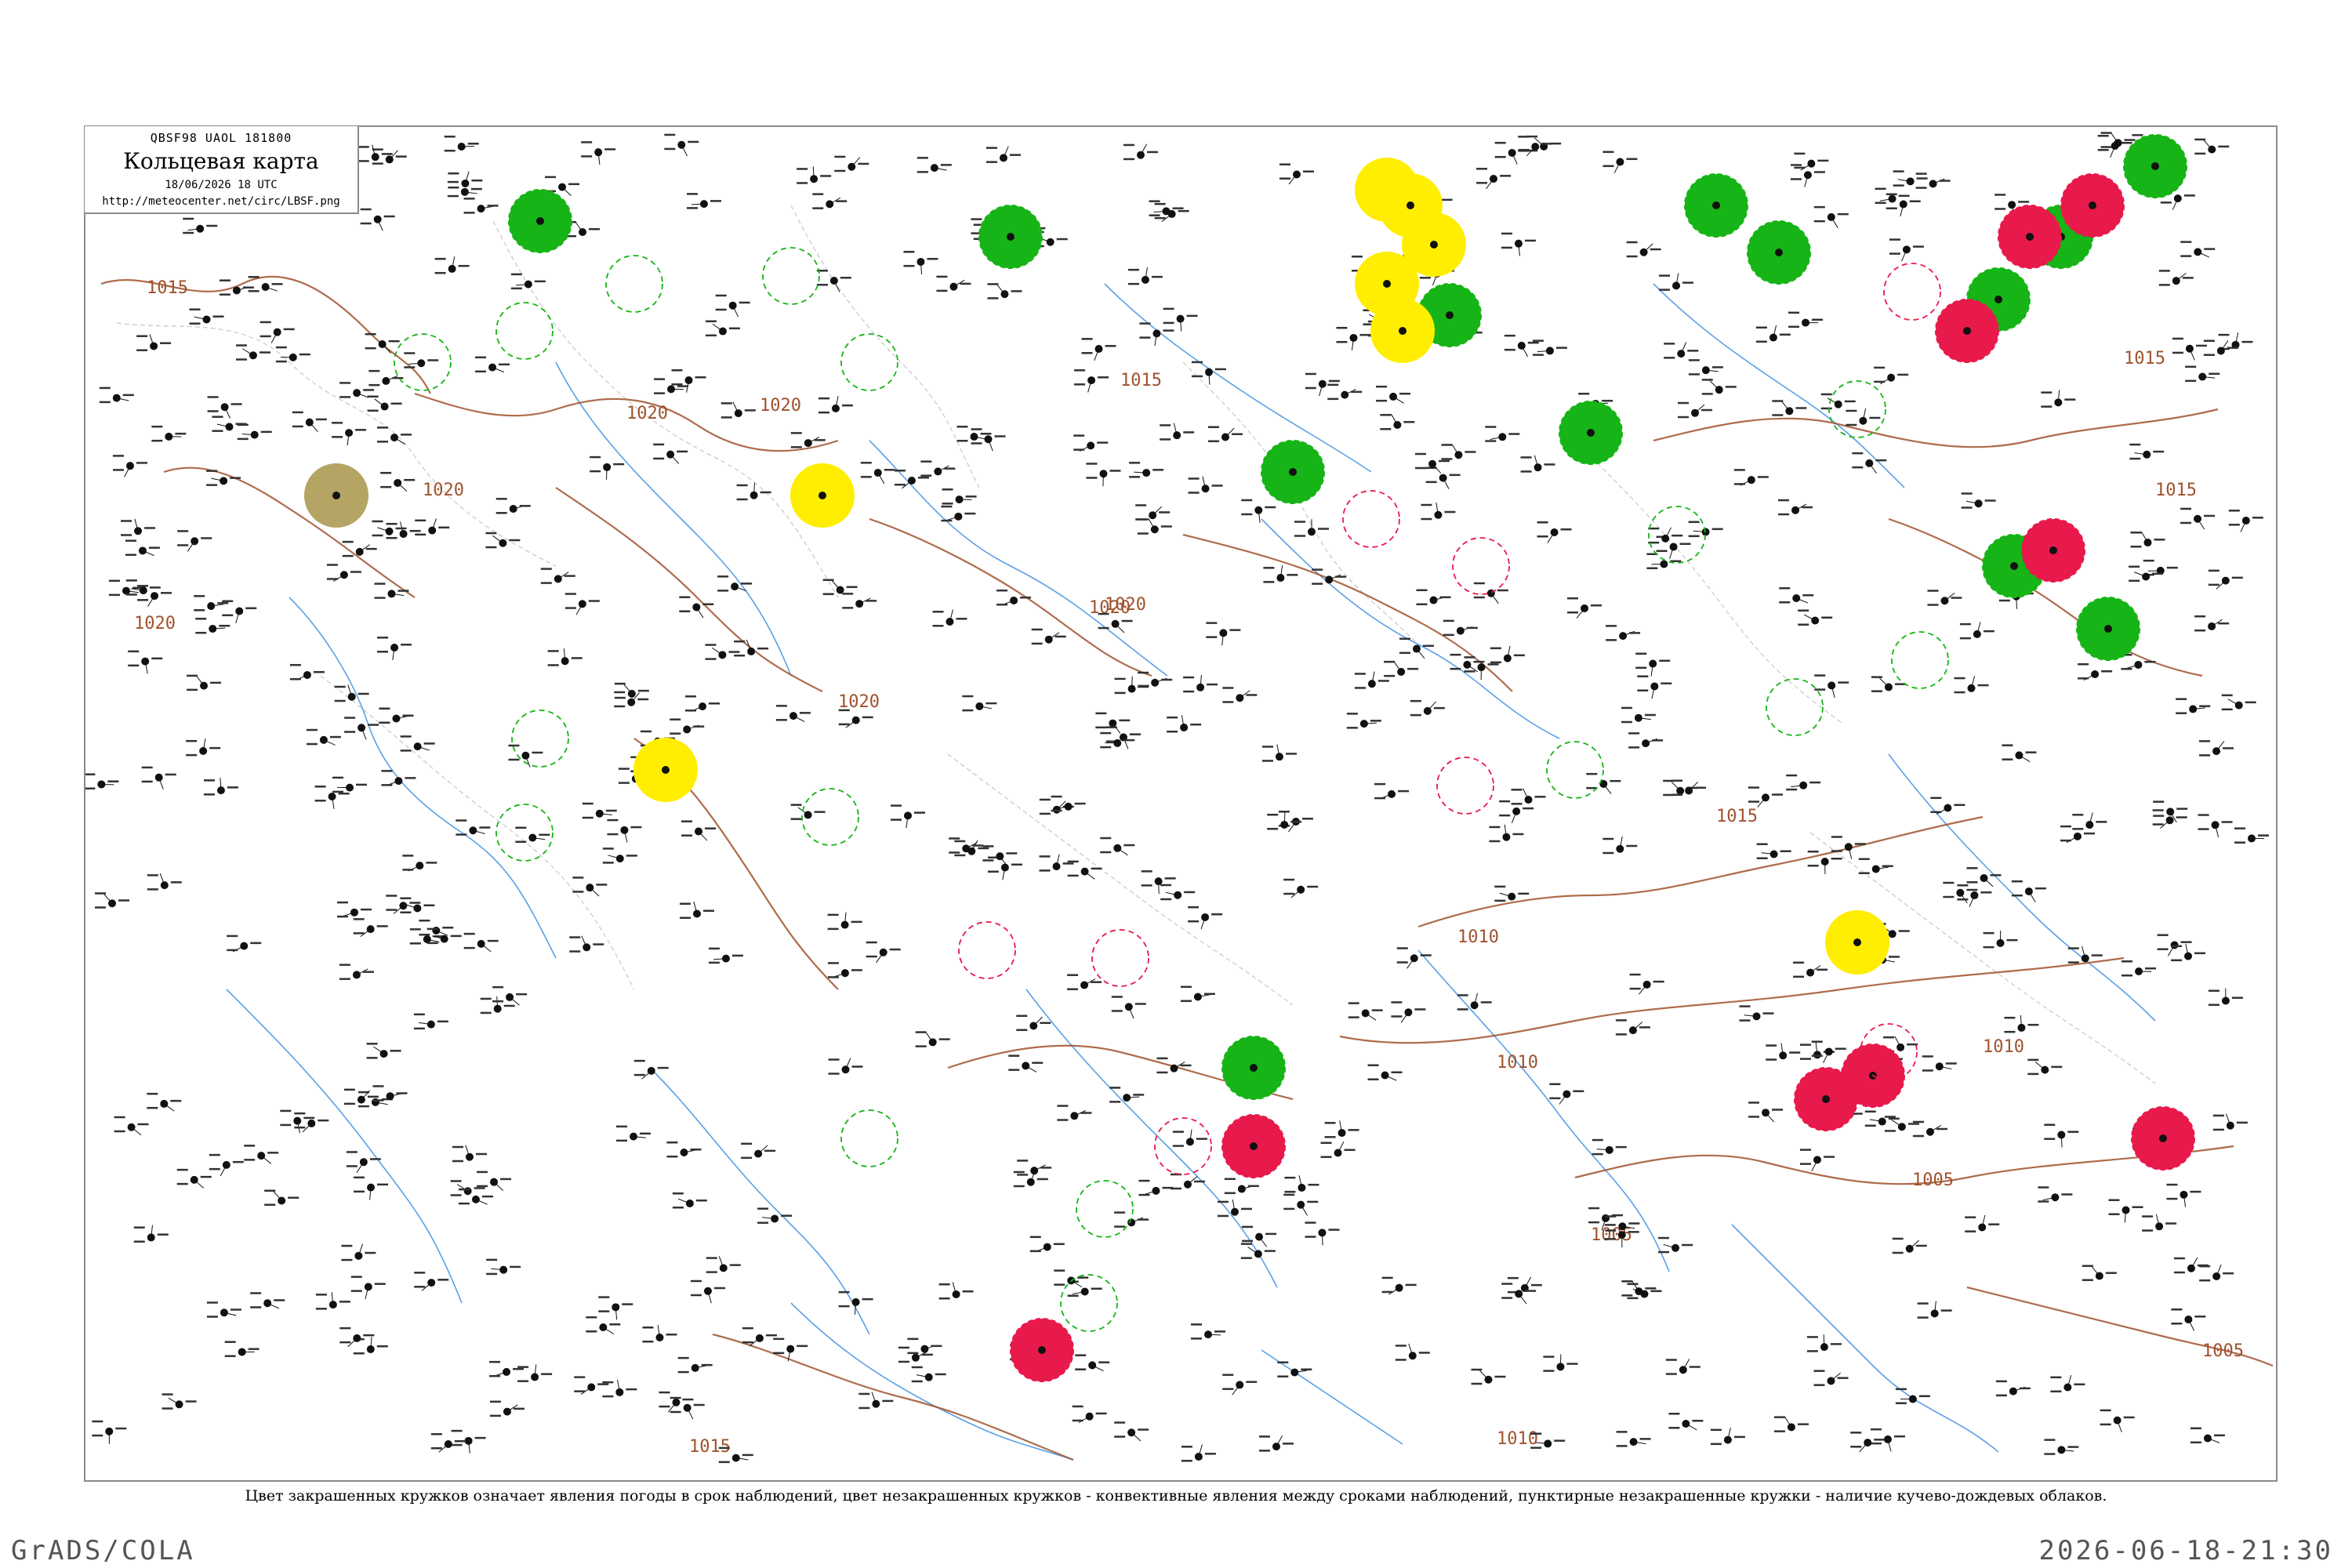  I want to click on isobar-label: 1020, so click(859, 702).